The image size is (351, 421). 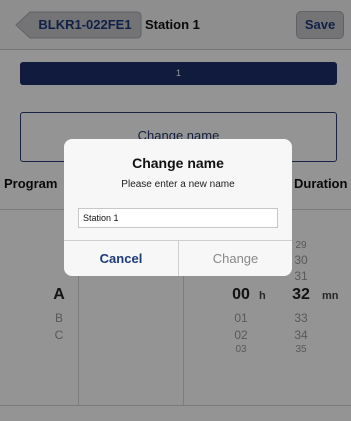 I want to click on change-button: Change, so click(x=235, y=258).